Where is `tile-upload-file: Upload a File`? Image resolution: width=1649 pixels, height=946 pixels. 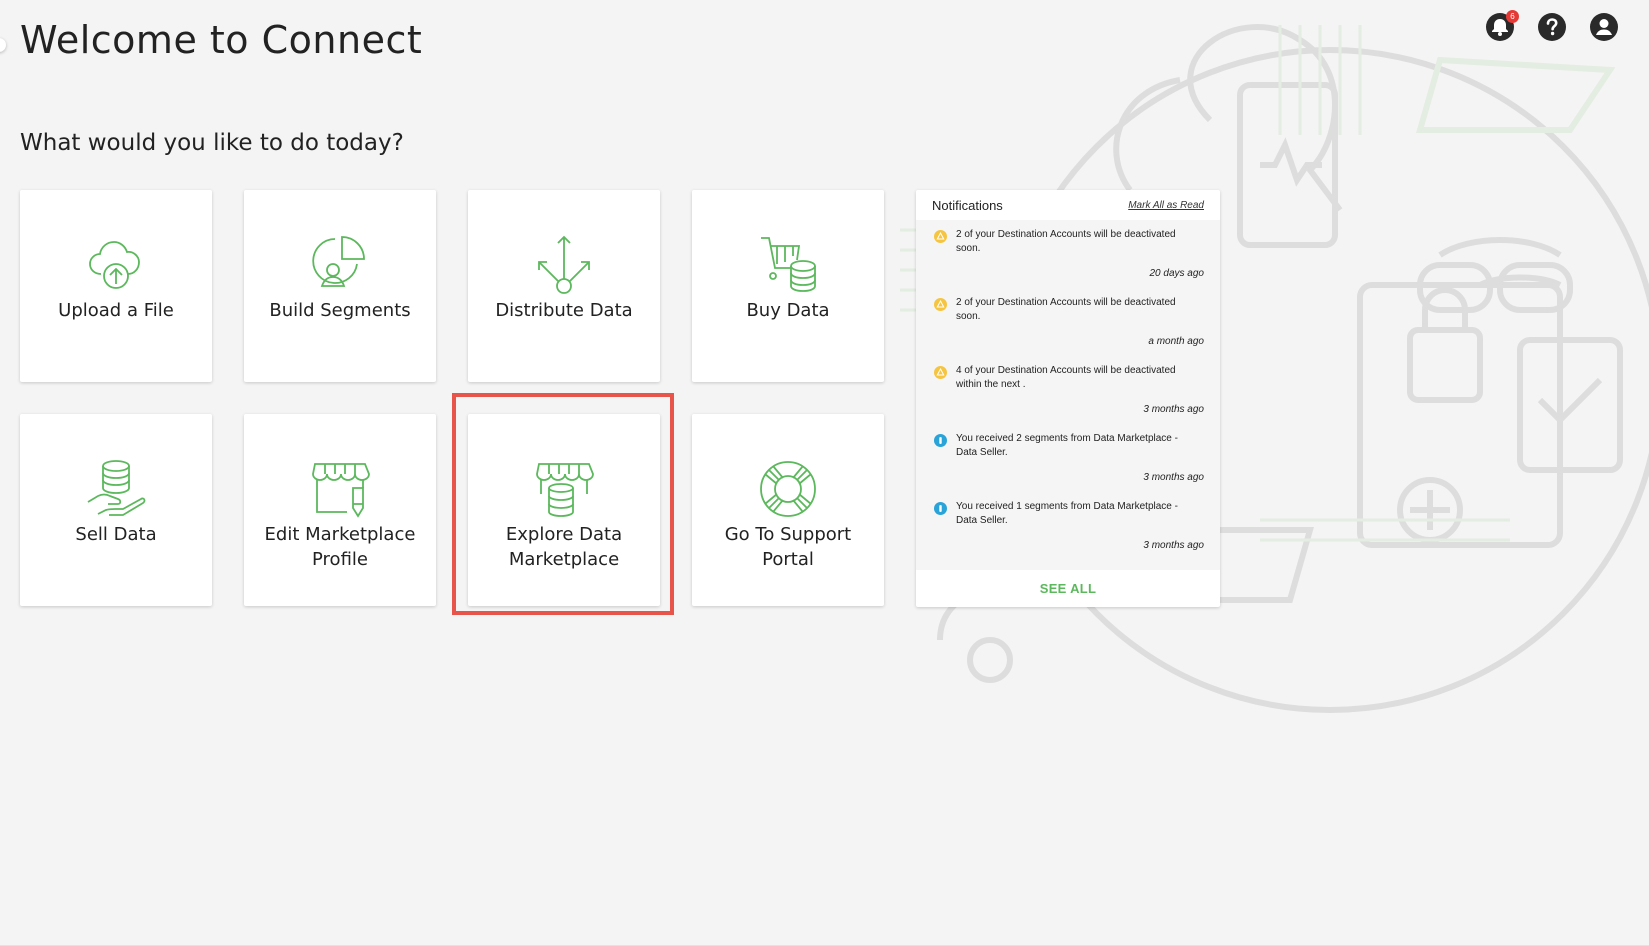 tile-upload-file: Upload a File is located at coordinates (116, 286).